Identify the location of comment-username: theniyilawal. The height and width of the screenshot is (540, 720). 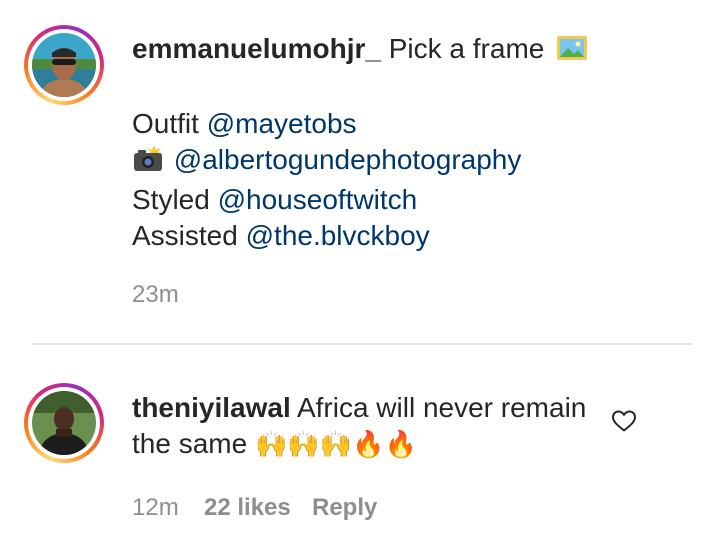
(211, 407).